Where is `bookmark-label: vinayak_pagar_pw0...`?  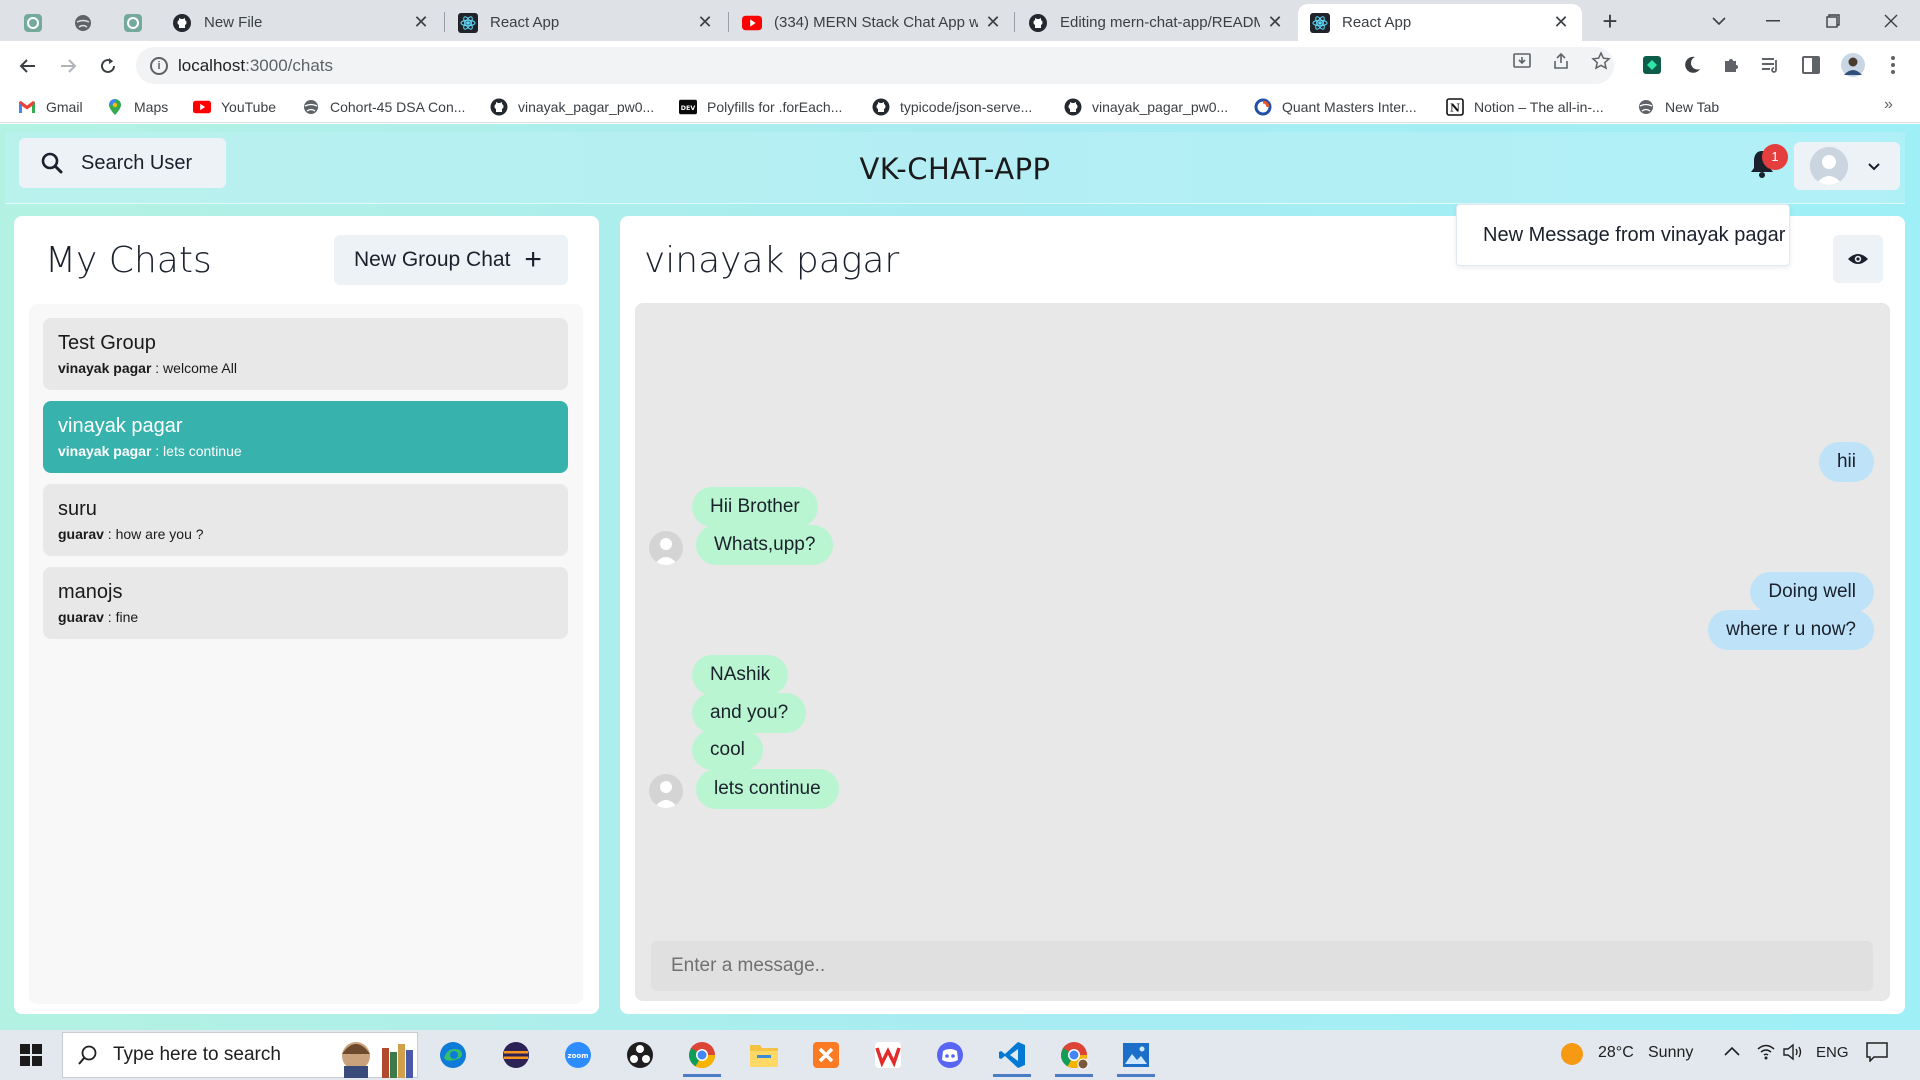 bookmark-label: vinayak_pagar_pw0... is located at coordinates (1160, 107).